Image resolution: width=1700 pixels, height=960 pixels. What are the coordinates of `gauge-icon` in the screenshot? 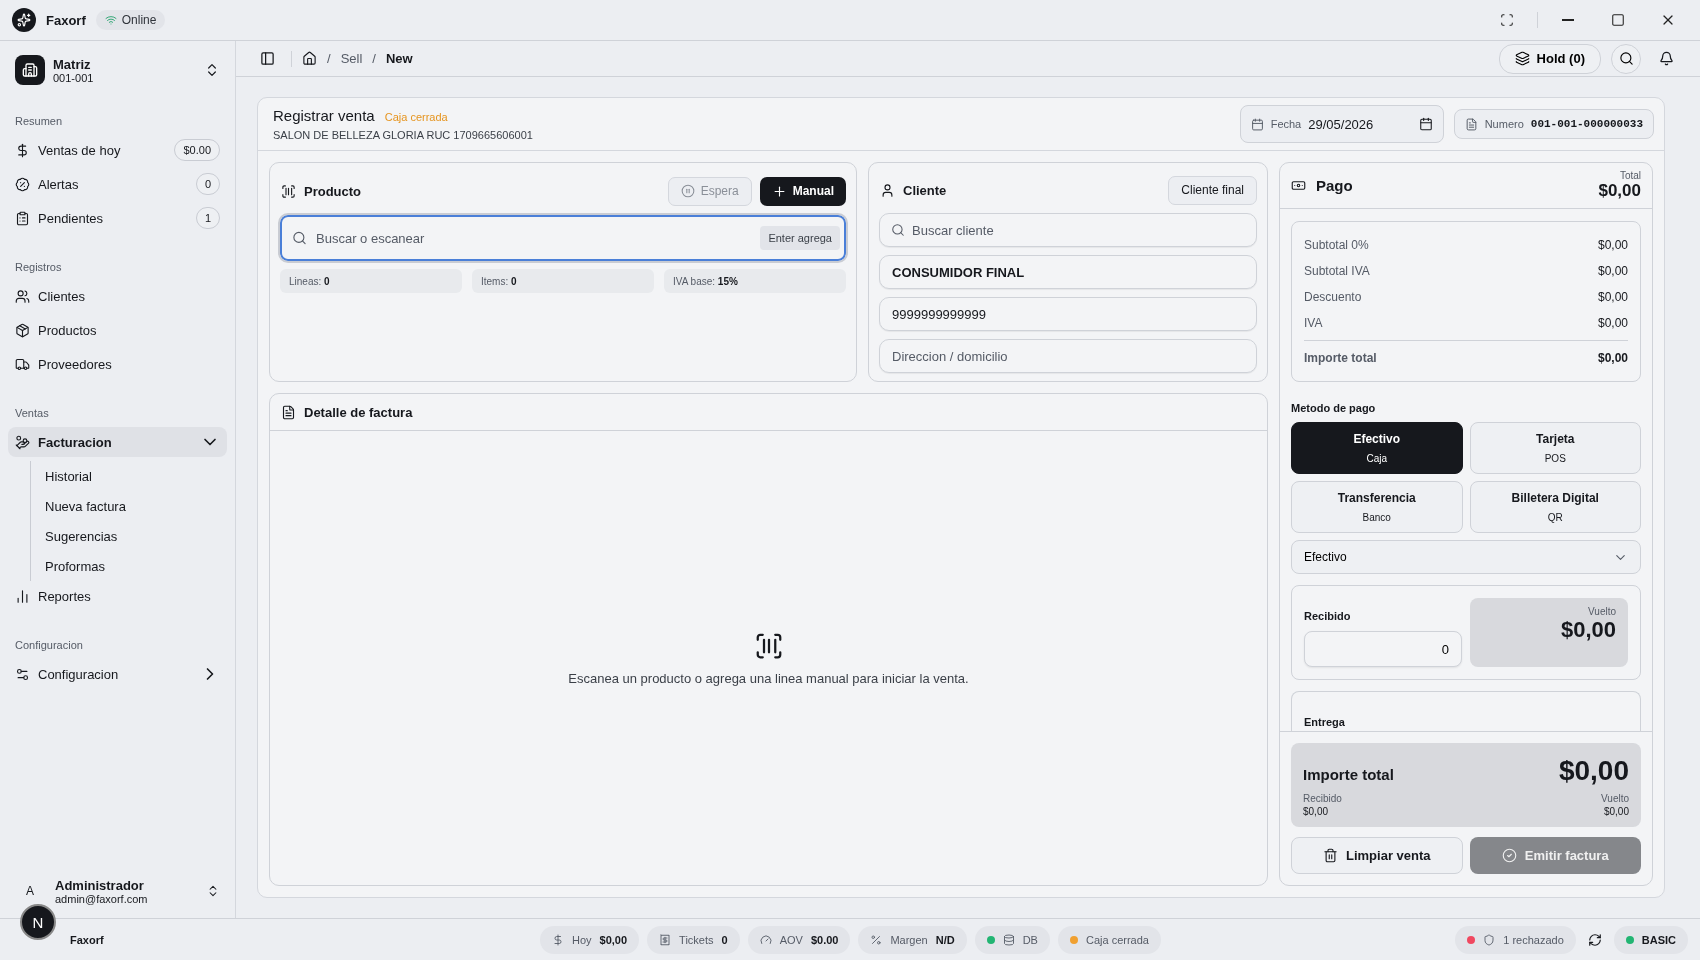 It's located at (765, 939).